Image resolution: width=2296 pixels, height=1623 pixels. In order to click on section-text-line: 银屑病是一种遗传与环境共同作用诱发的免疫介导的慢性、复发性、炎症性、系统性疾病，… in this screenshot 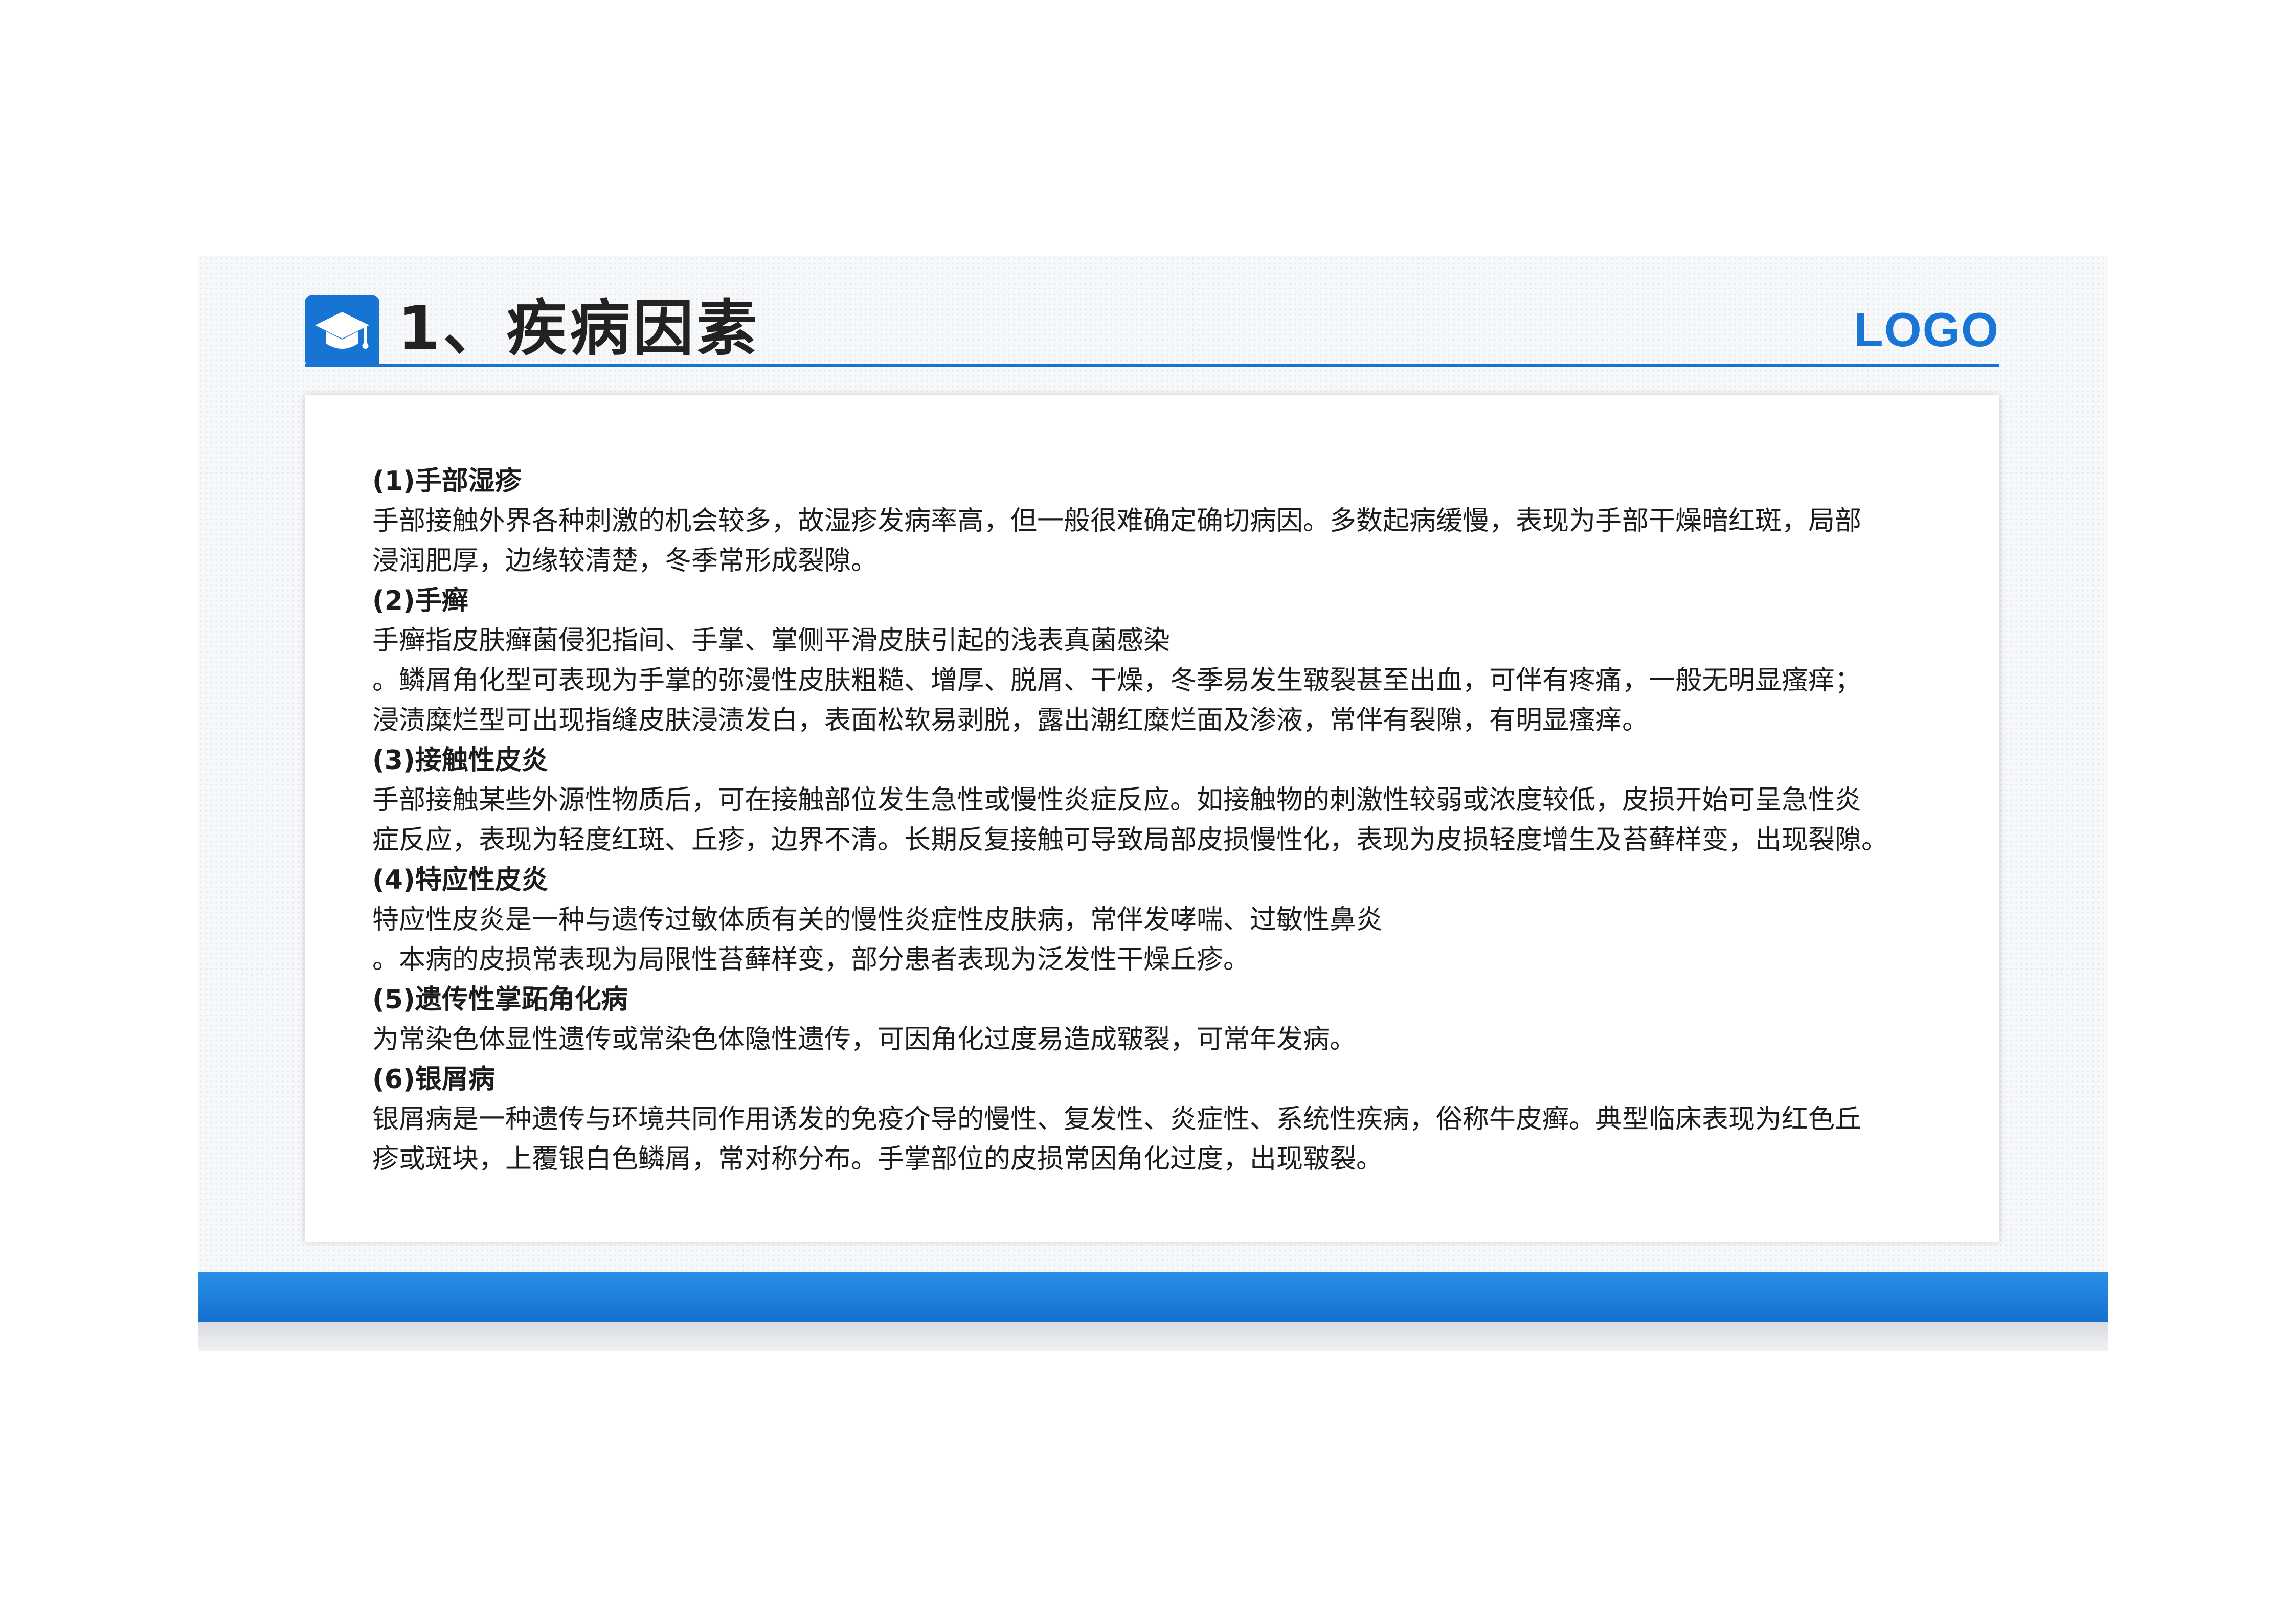, I will do `click(1117, 1120)`.